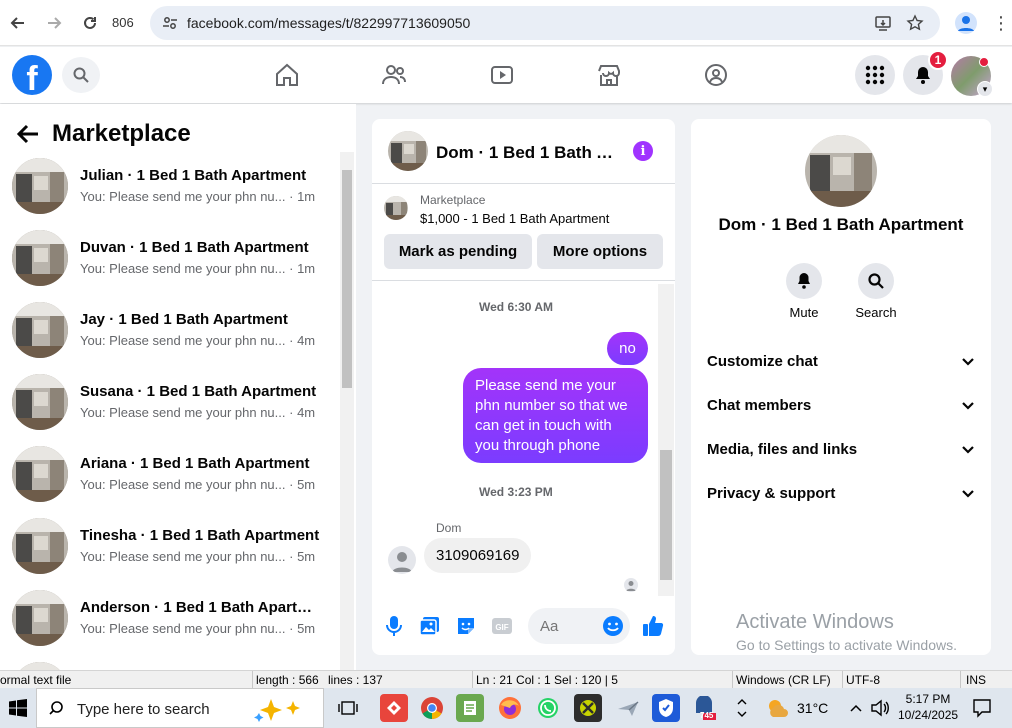 Image resolution: width=1012 pixels, height=728 pixels. Describe the element at coordinates (841, 361) in the screenshot. I see `customize-chat-row: Customize chat` at that location.